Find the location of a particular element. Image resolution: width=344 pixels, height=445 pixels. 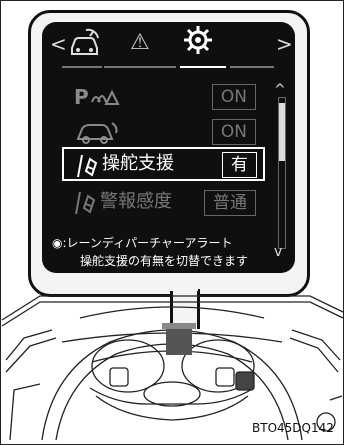

prev-tab-chevron: < is located at coordinates (58, 44).